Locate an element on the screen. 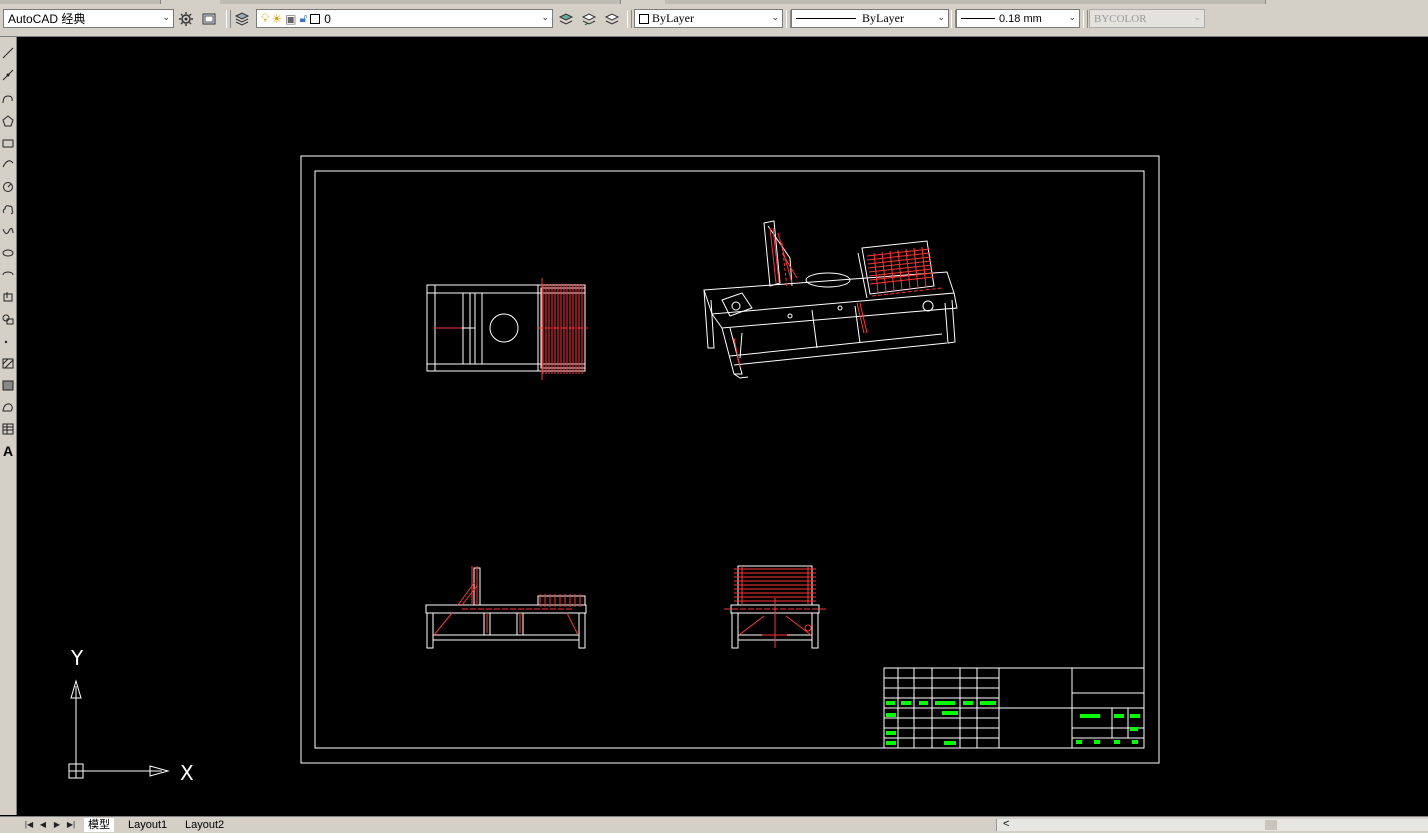  lineweight-dropdown: 0.18 mm ⌄ is located at coordinates (1018, 18).